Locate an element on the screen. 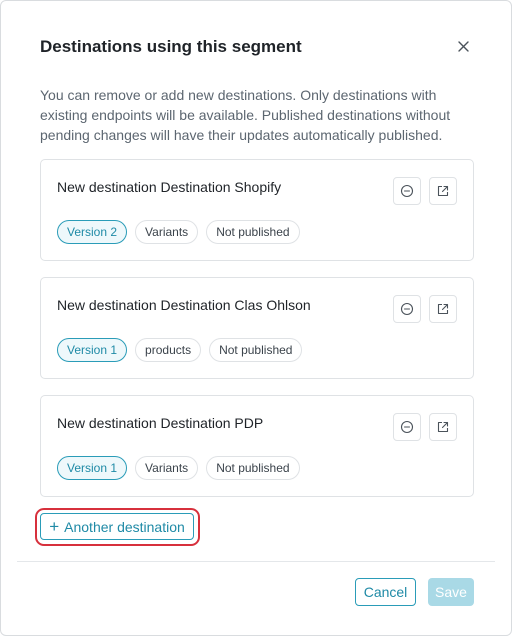 The height and width of the screenshot is (636, 512). destination-name: New destination Destination Clas Ohlson is located at coordinates (184, 305).